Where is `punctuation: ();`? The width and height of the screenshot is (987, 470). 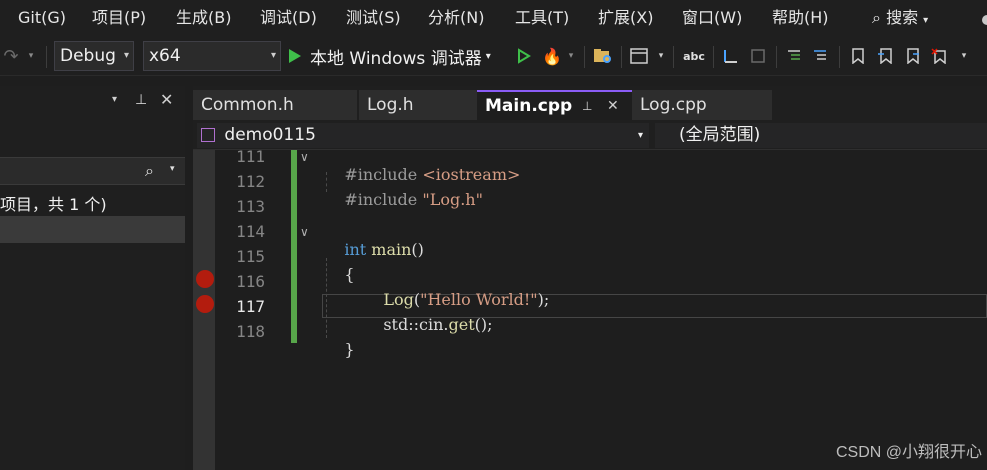 punctuation: (); is located at coordinates (483, 324).